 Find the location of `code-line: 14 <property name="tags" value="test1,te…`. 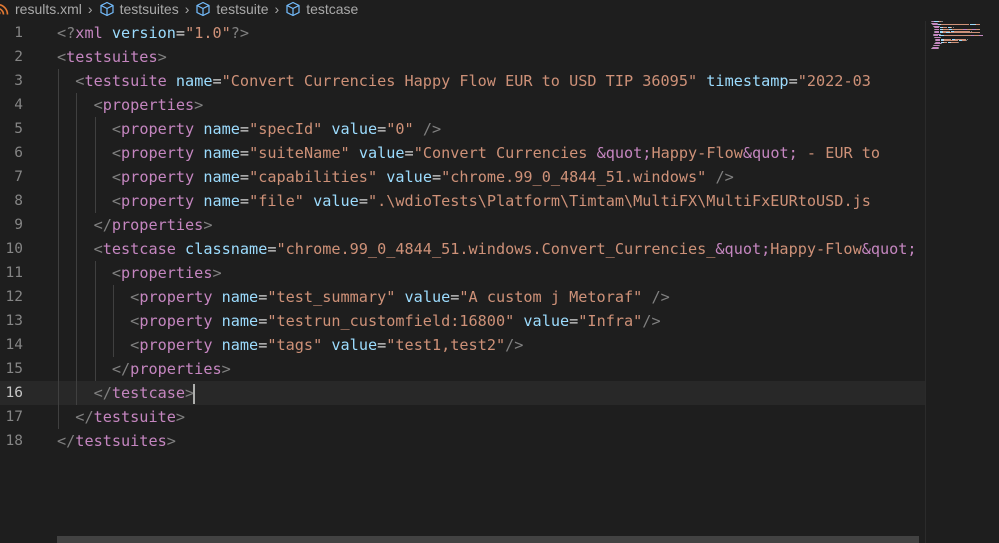

code-line: 14 <property name="tags" value="test1,te… is located at coordinates (462, 345).